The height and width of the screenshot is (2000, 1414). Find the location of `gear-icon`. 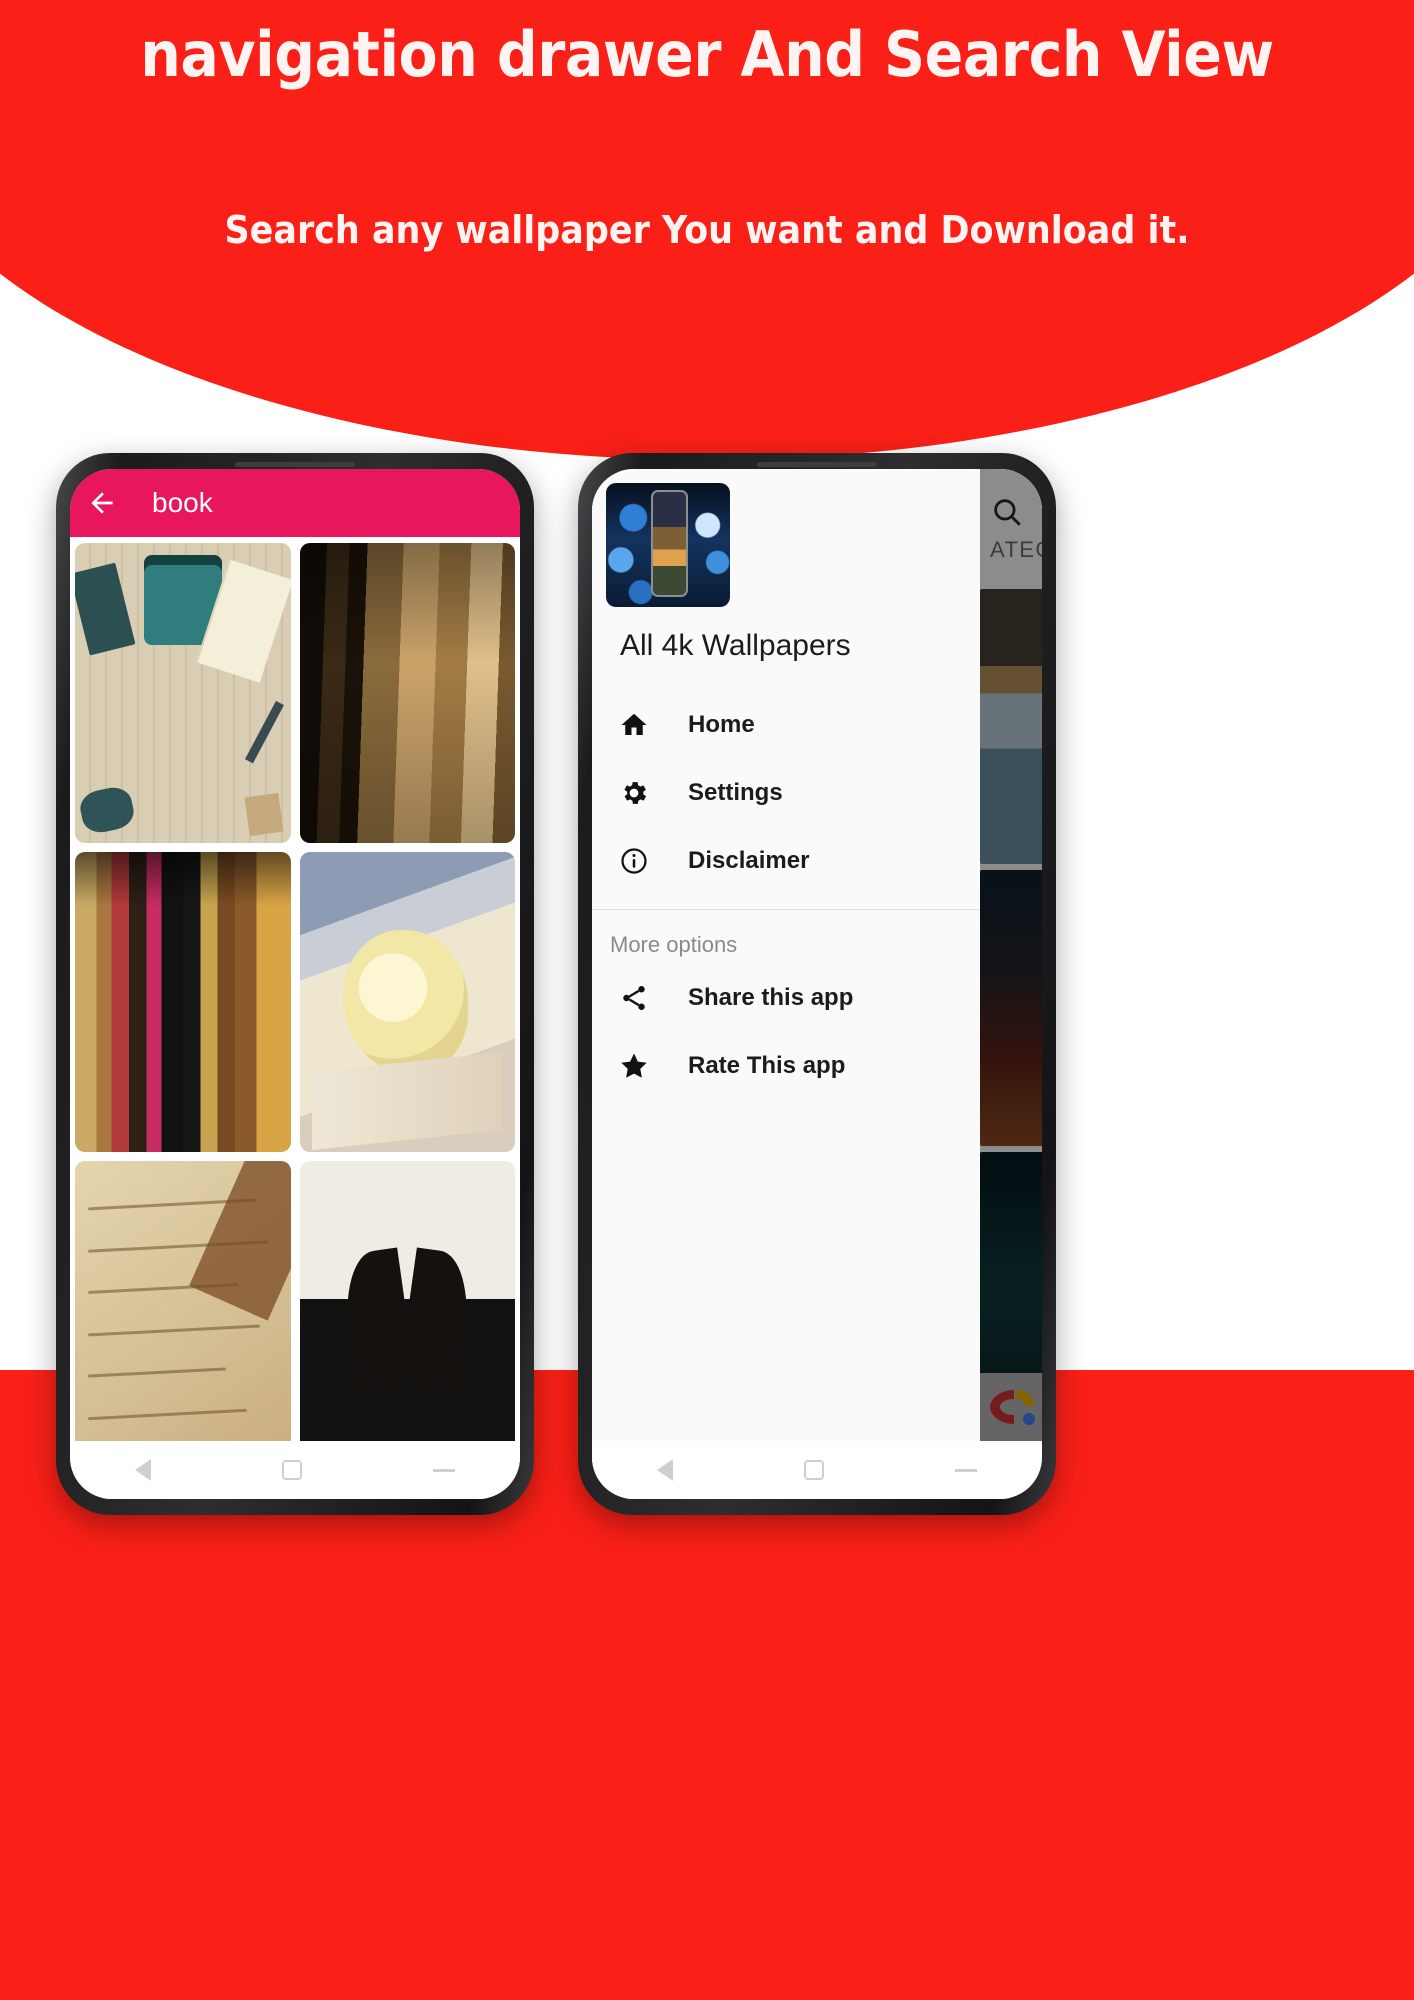

gear-icon is located at coordinates (634, 793).